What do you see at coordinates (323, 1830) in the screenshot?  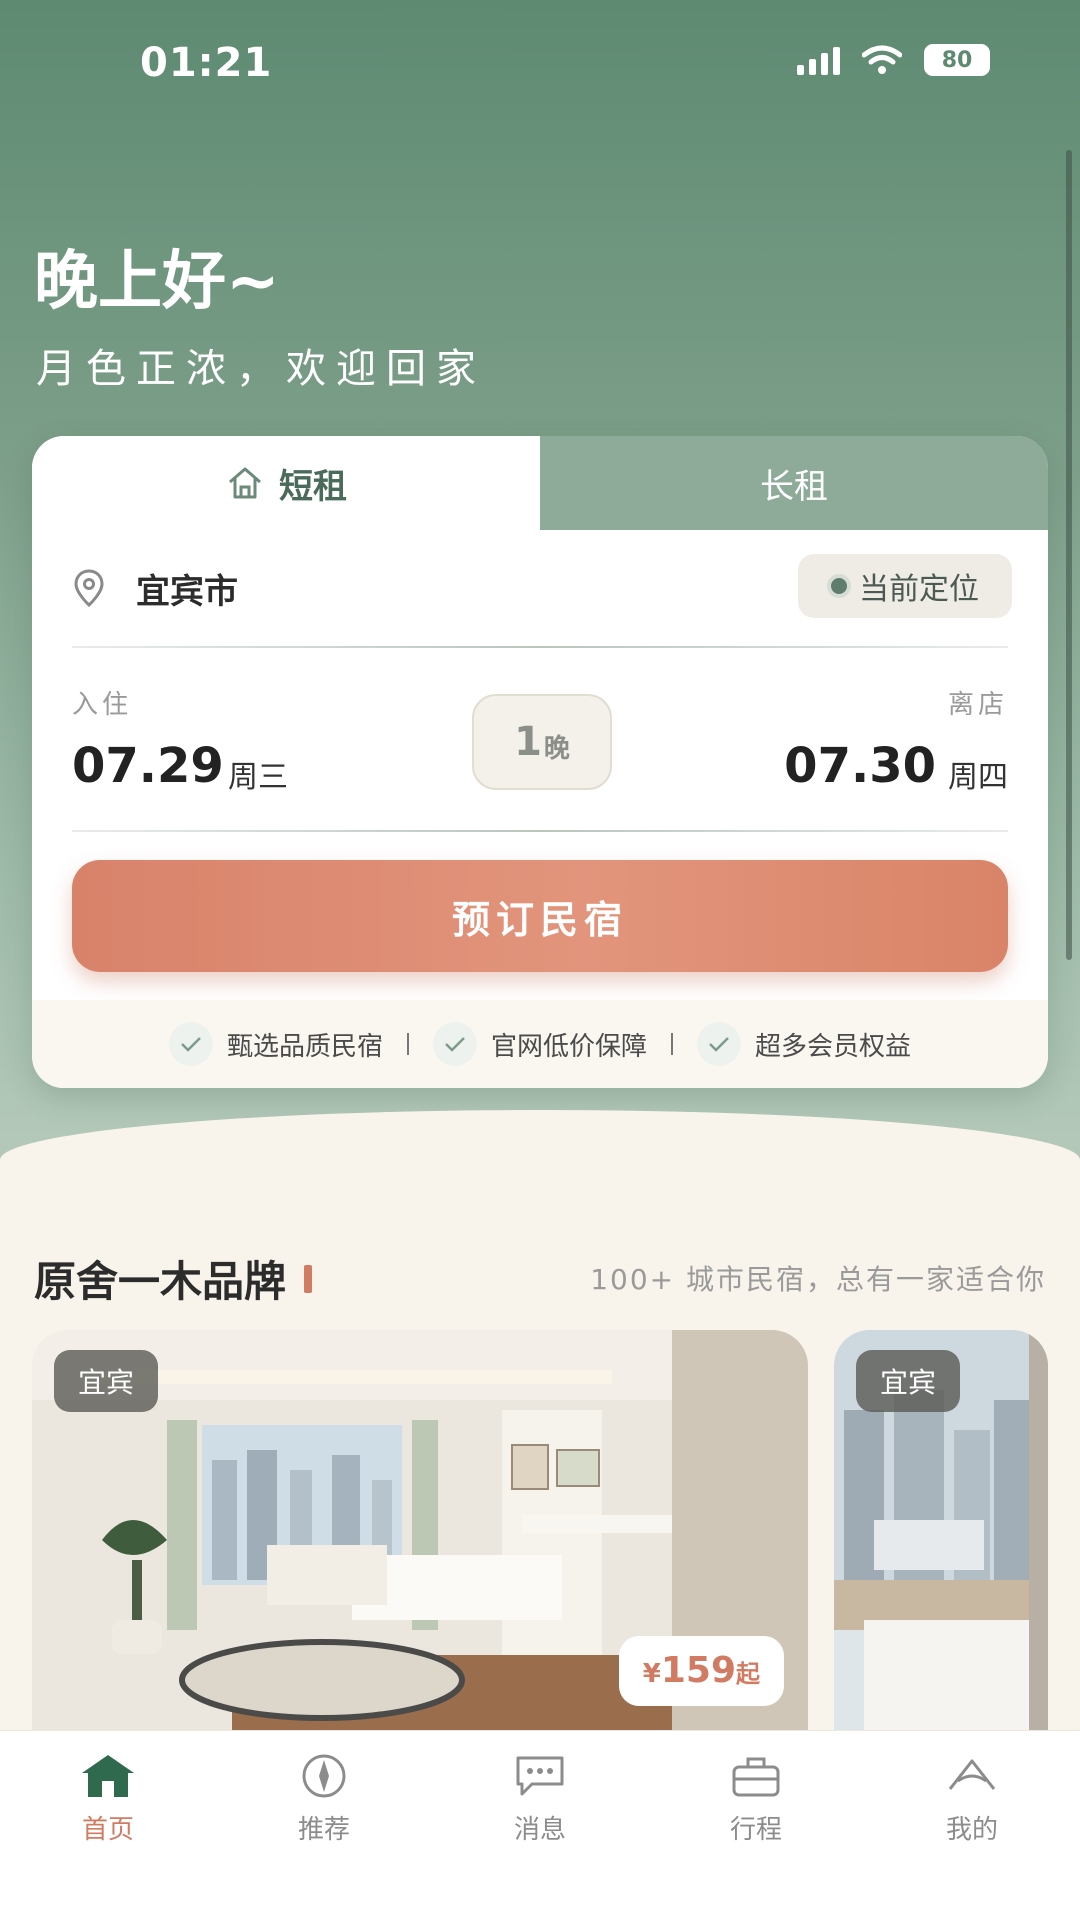 I see `tab-recommend-label: 推荐` at bounding box center [323, 1830].